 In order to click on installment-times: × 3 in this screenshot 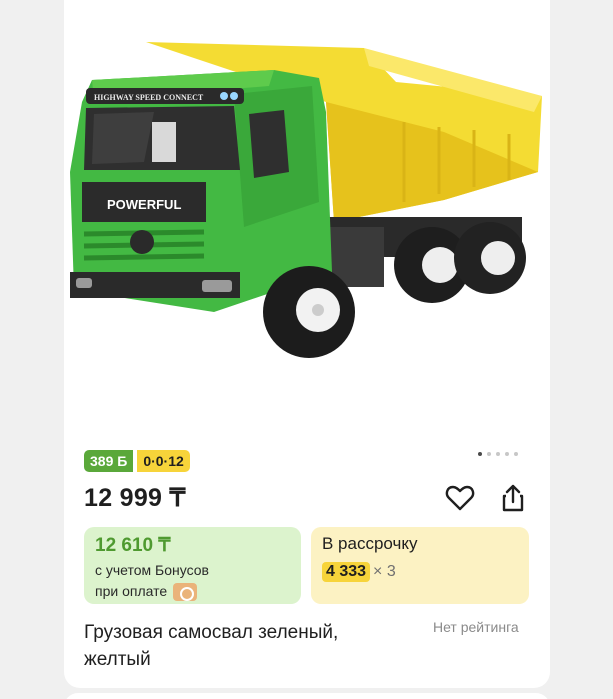, I will do `click(384, 571)`.